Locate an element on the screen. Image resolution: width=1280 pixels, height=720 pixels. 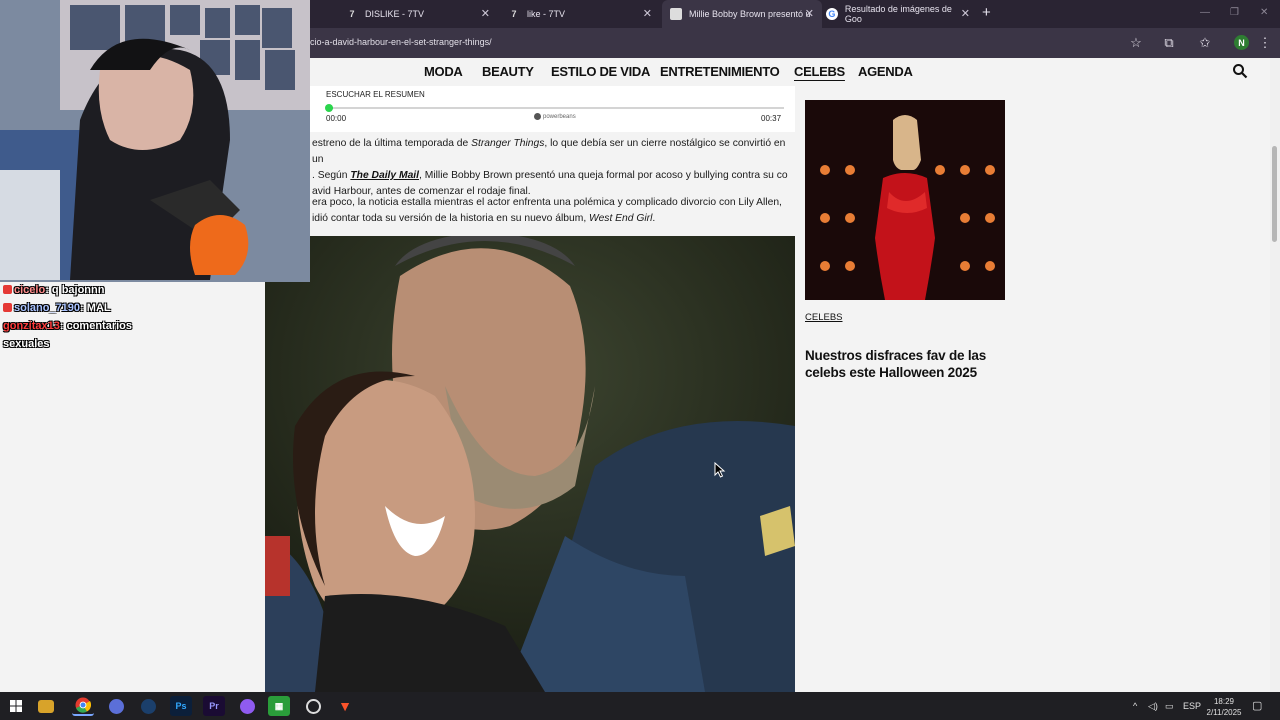
chat-text: sexuales is located at coordinates (26, 344).